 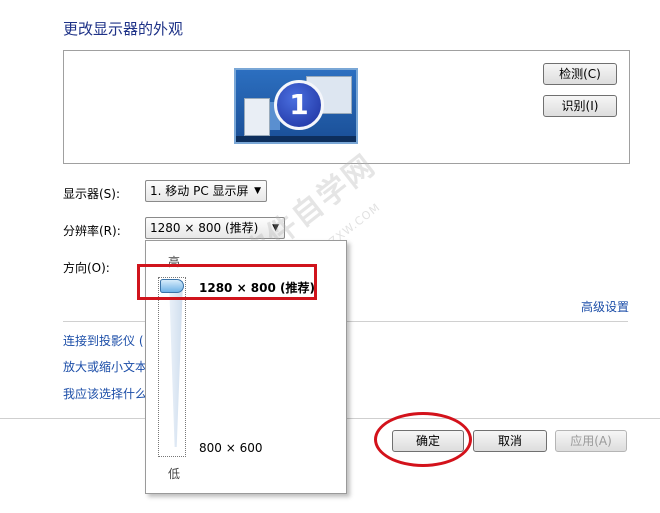 What do you see at coordinates (105, 393) in the screenshot?
I see `display-help-link: 我应该选择什么` at bounding box center [105, 393].